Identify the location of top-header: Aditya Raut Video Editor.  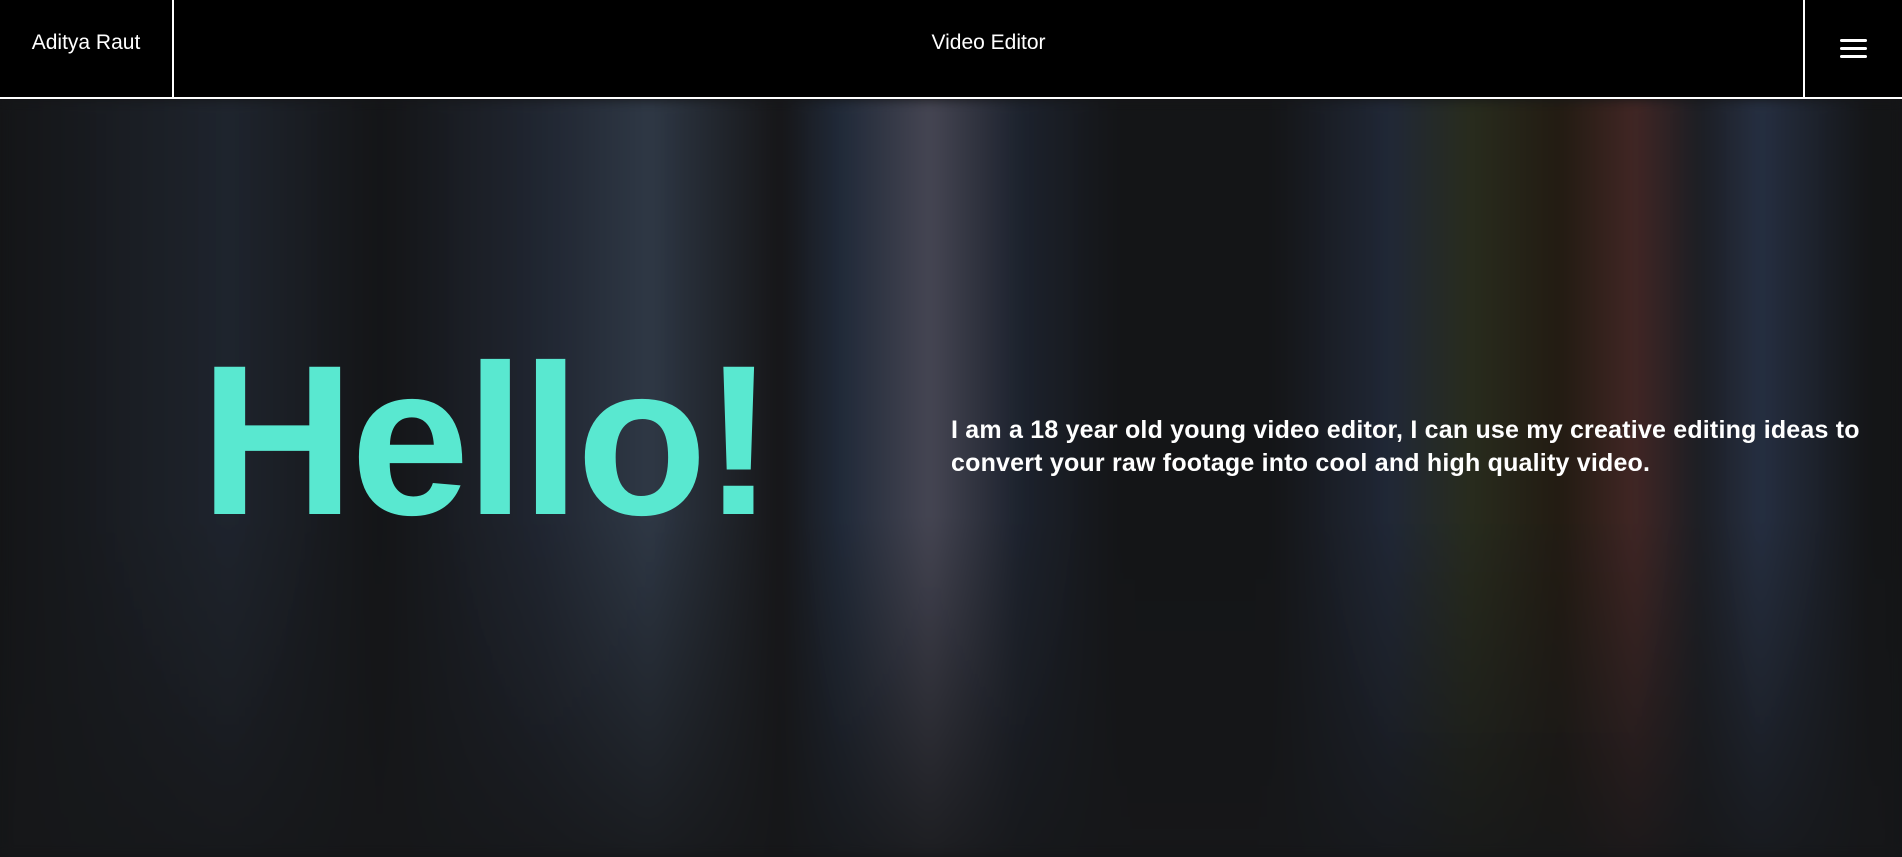
(951, 49).